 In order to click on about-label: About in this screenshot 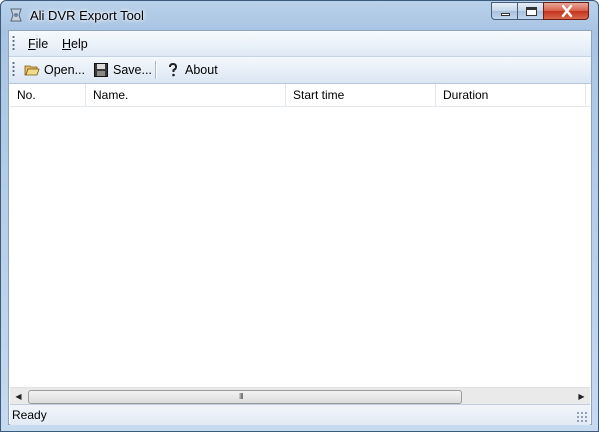, I will do `click(201, 70)`.